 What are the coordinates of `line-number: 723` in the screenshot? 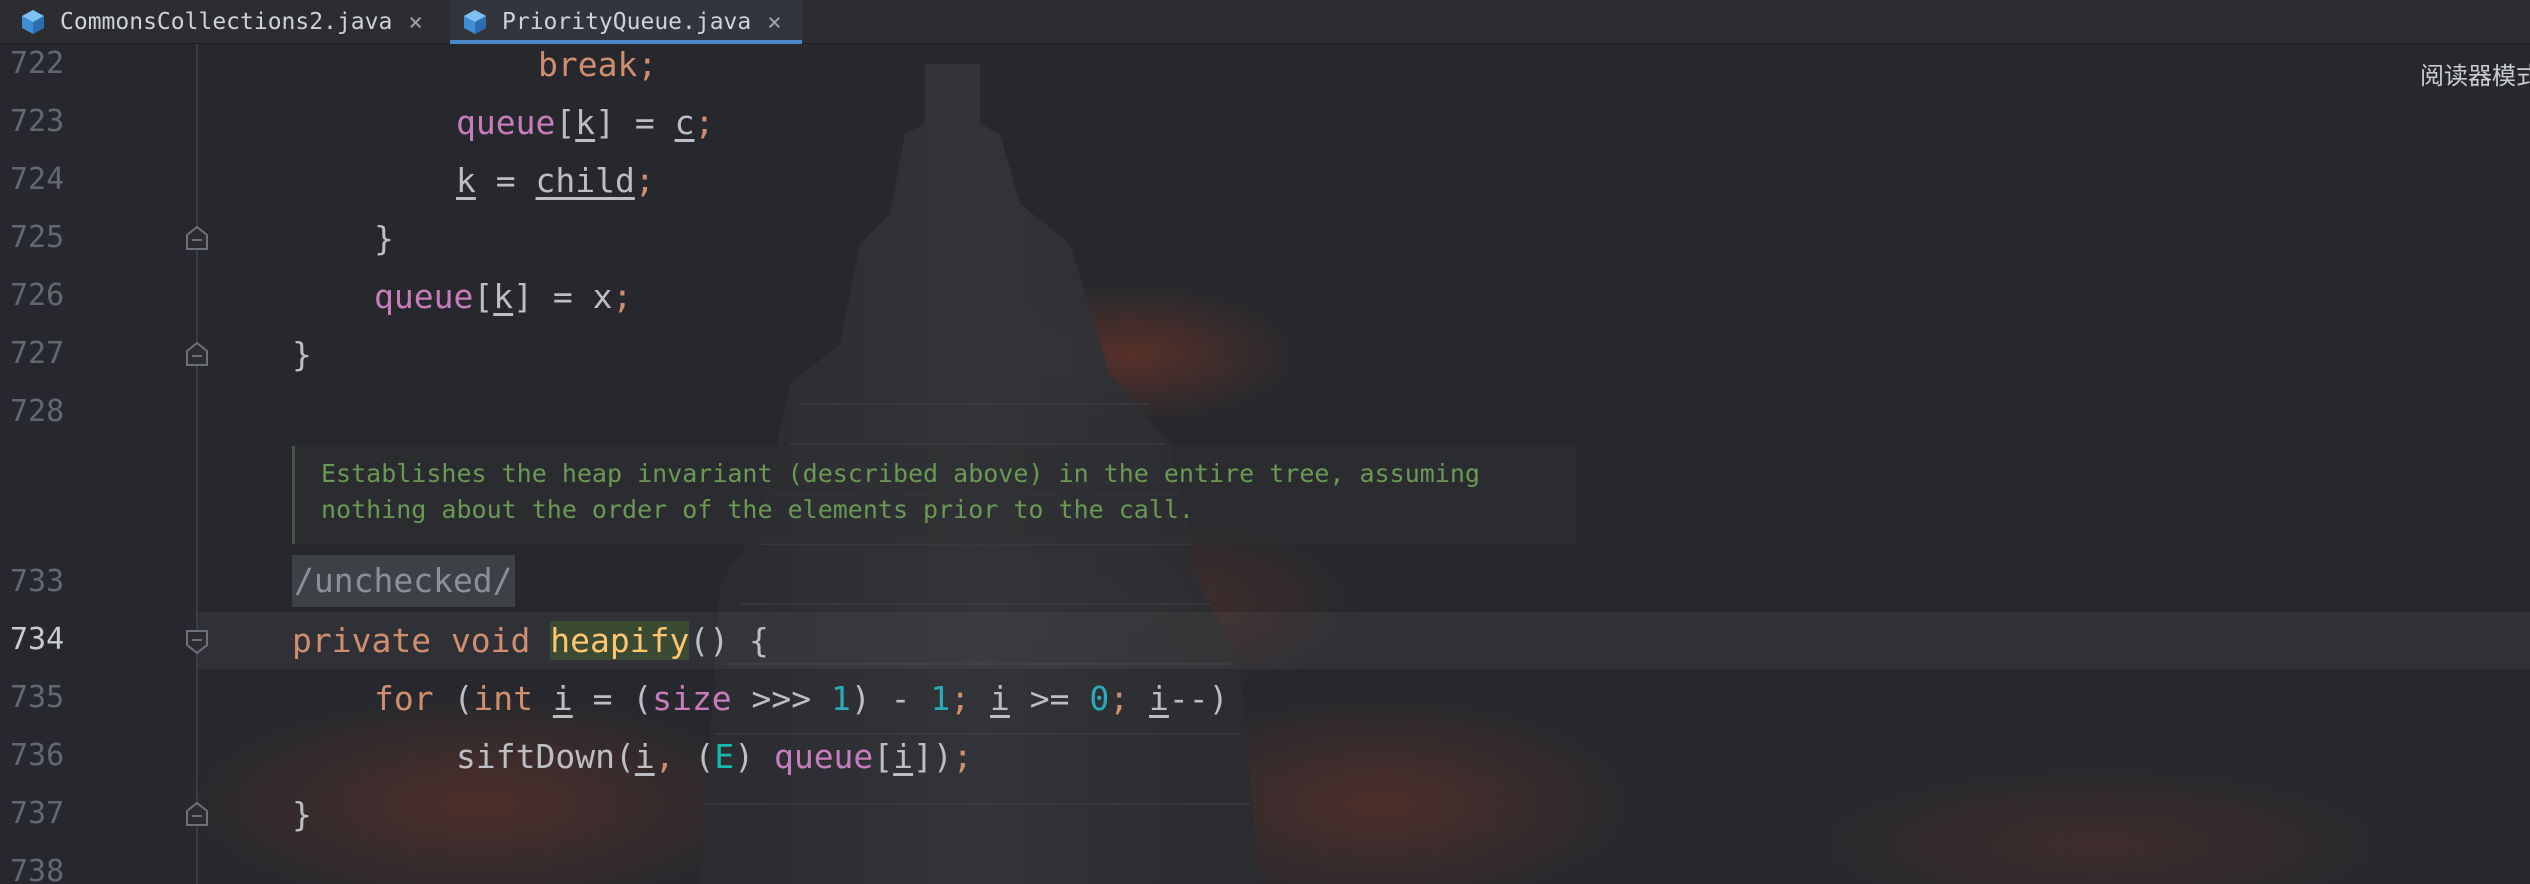 It's located at (37, 121).